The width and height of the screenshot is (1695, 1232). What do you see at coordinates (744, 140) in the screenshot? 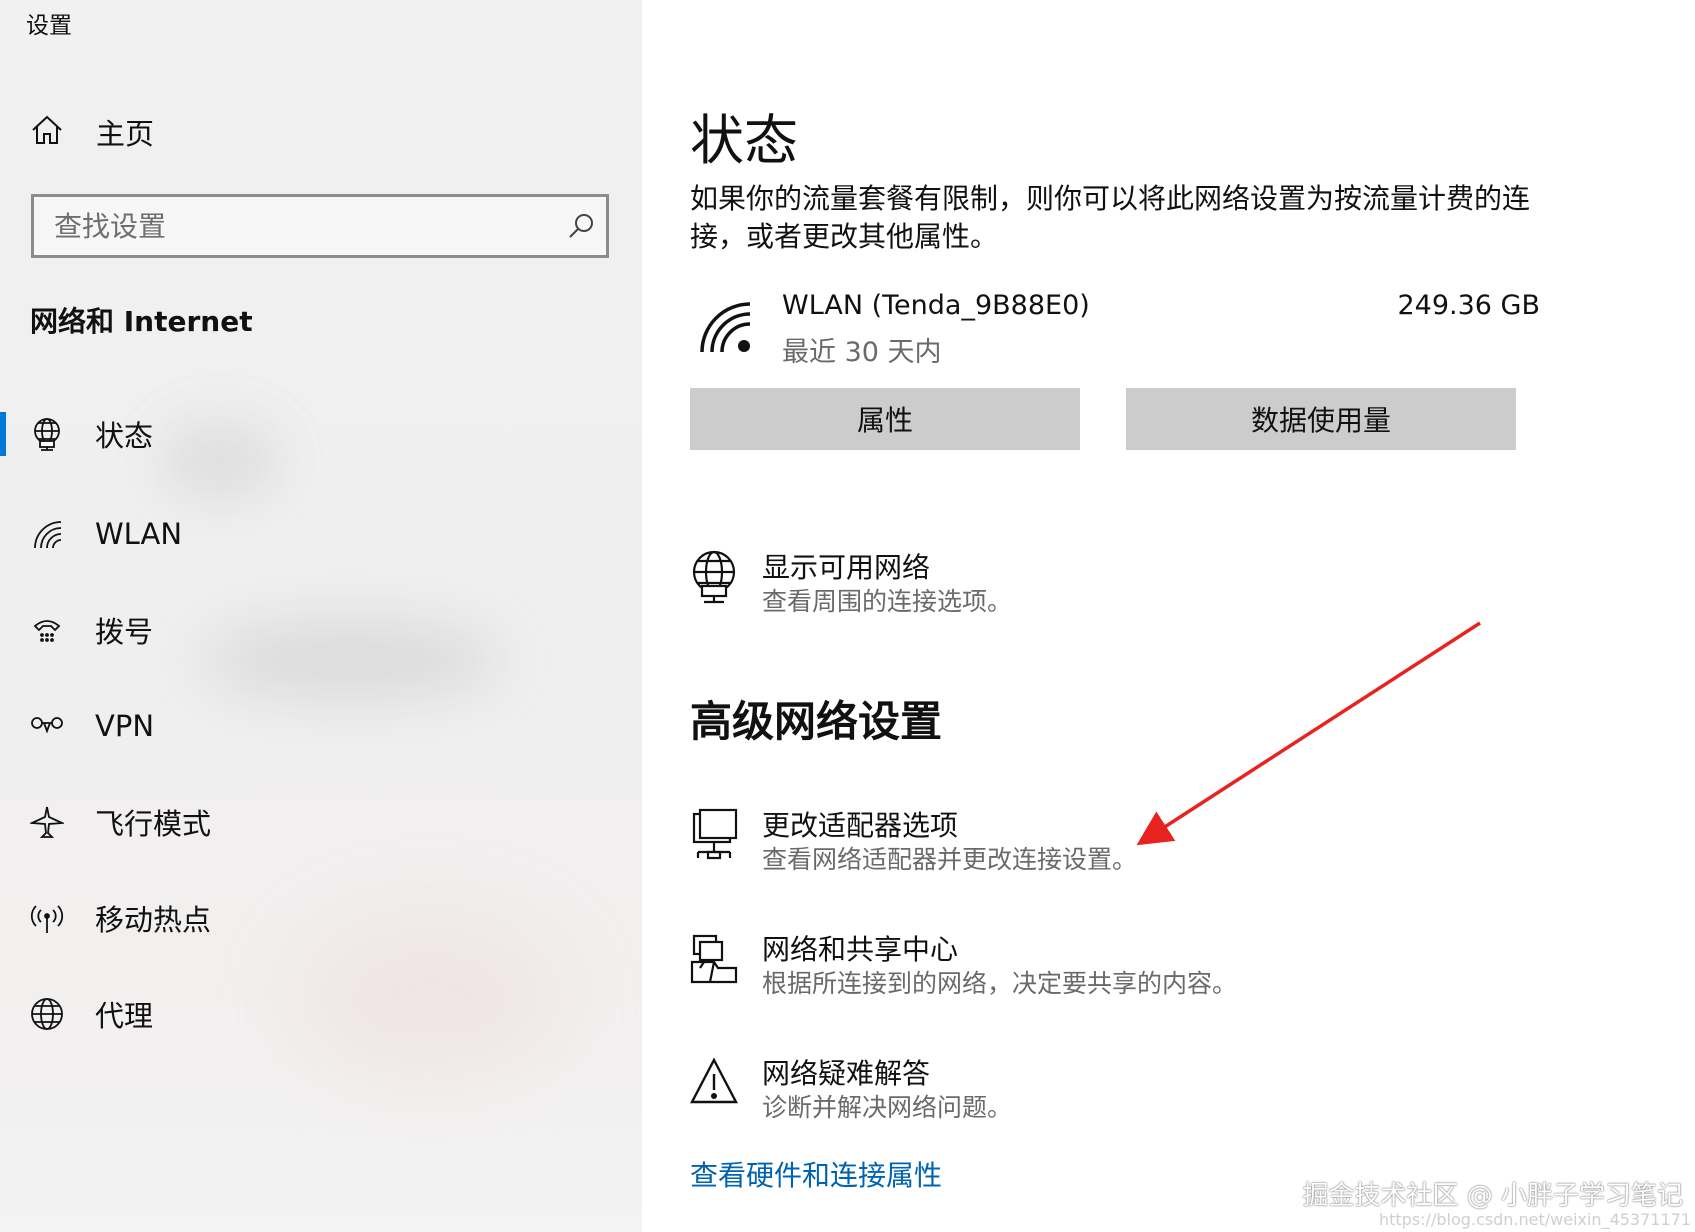
I see `page-title: 状态` at bounding box center [744, 140].